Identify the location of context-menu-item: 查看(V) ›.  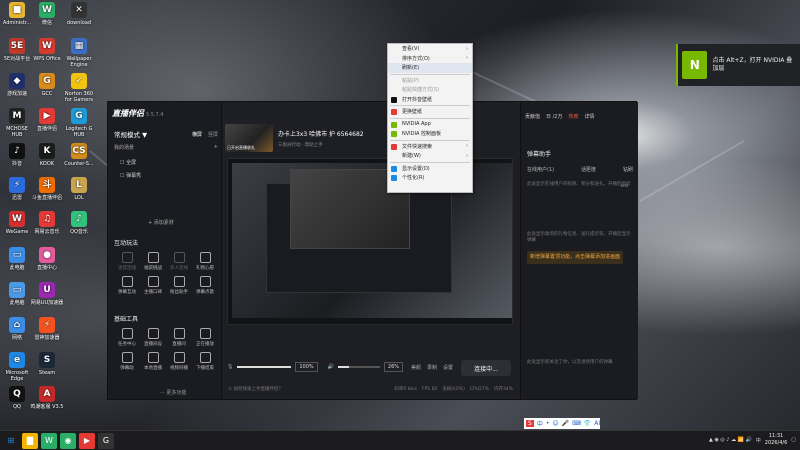
(430, 49).